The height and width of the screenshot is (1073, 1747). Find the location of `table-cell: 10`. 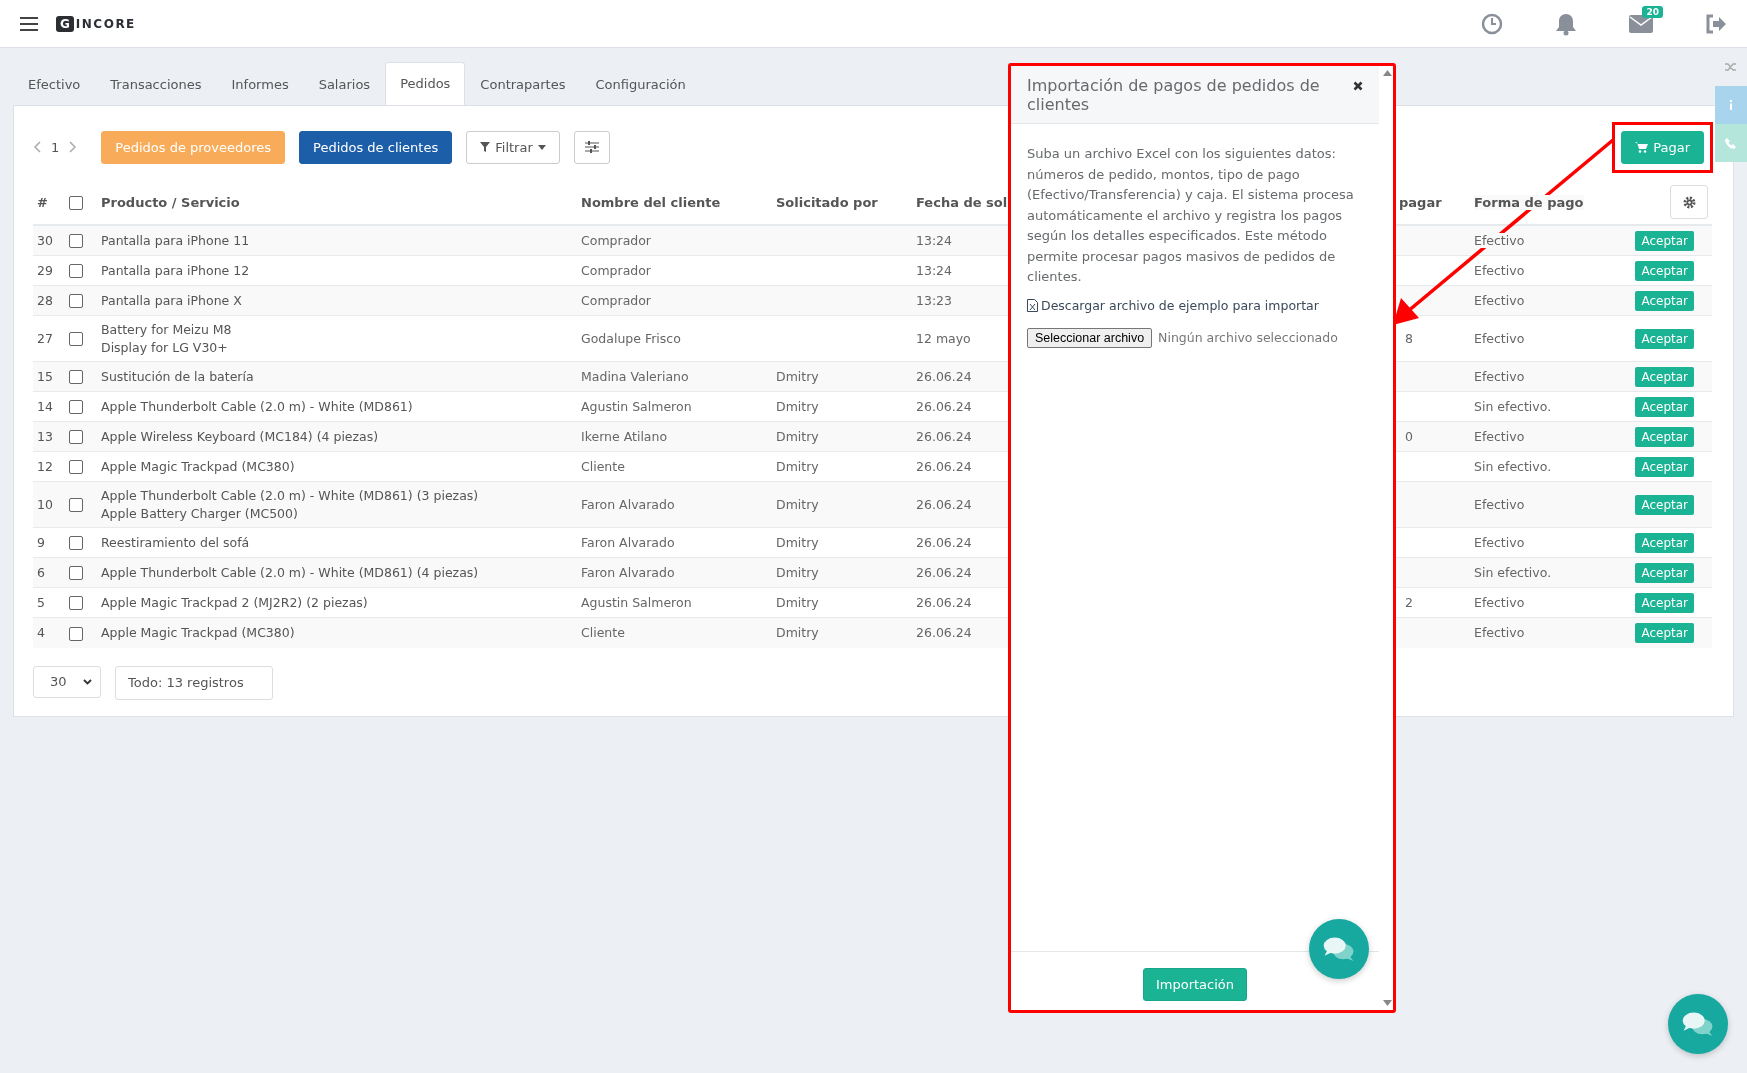

table-cell: 10 is located at coordinates (49, 504).